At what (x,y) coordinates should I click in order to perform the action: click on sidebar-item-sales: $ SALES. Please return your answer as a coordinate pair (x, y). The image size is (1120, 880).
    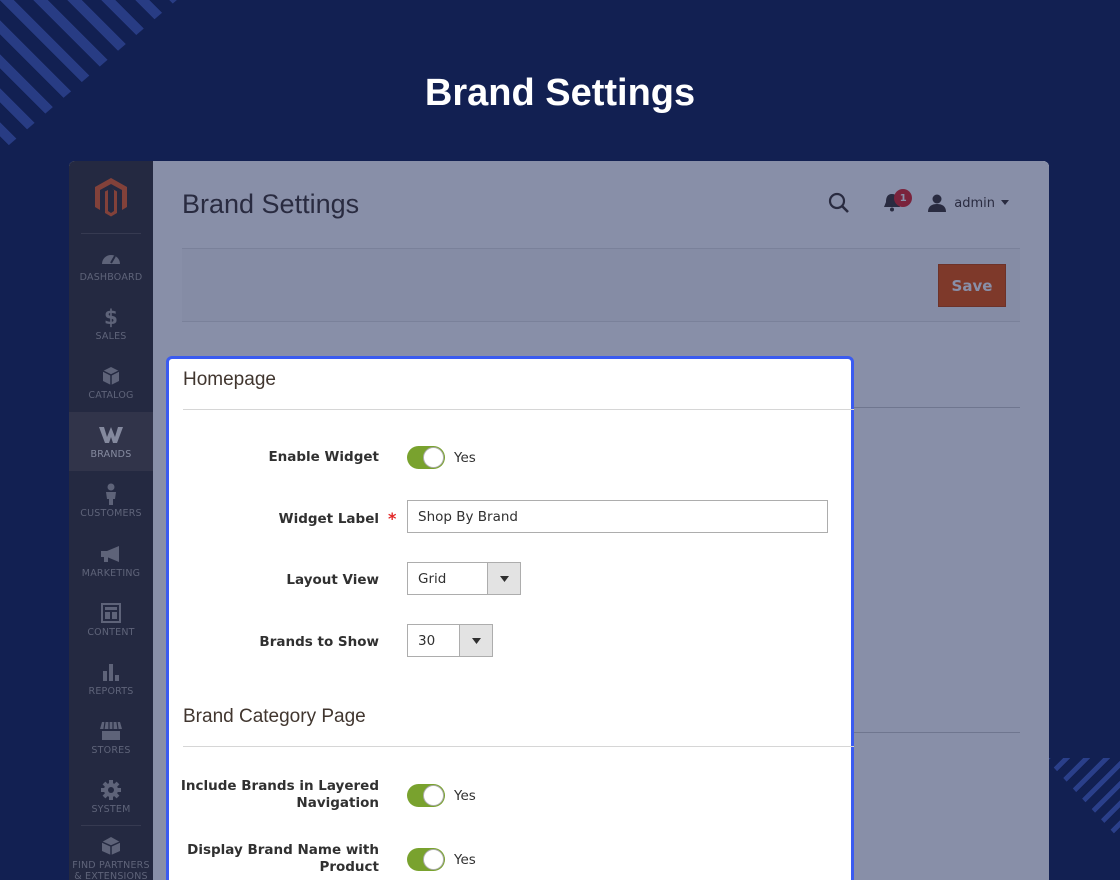
    Looking at the image, I should click on (111, 323).